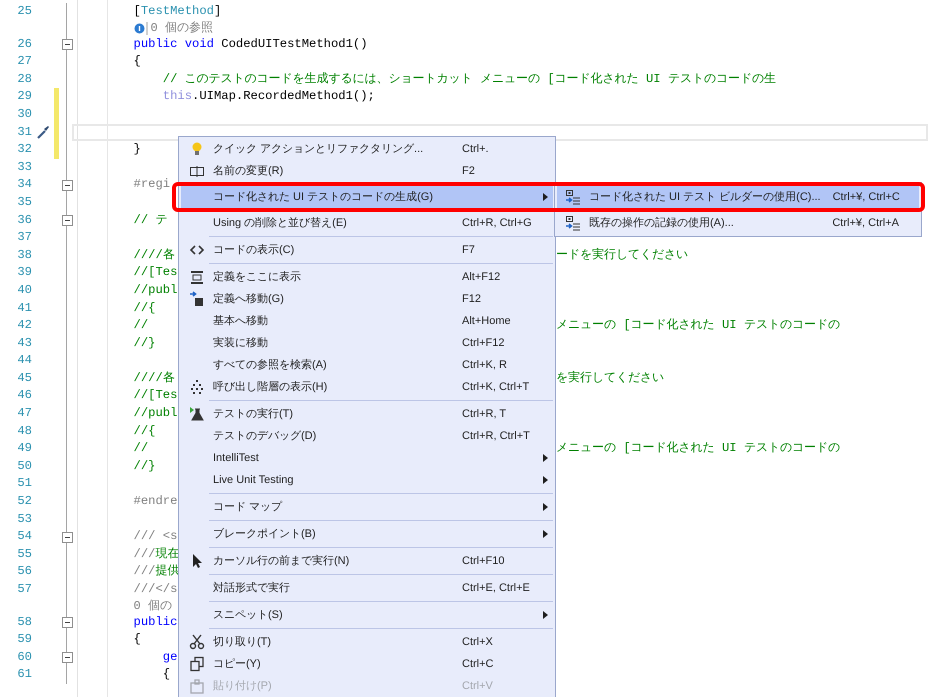  What do you see at coordinates (487, 321) in the screenshot?
I see `shortcut-text: Alt+Home` at bounding box center [487, 321].